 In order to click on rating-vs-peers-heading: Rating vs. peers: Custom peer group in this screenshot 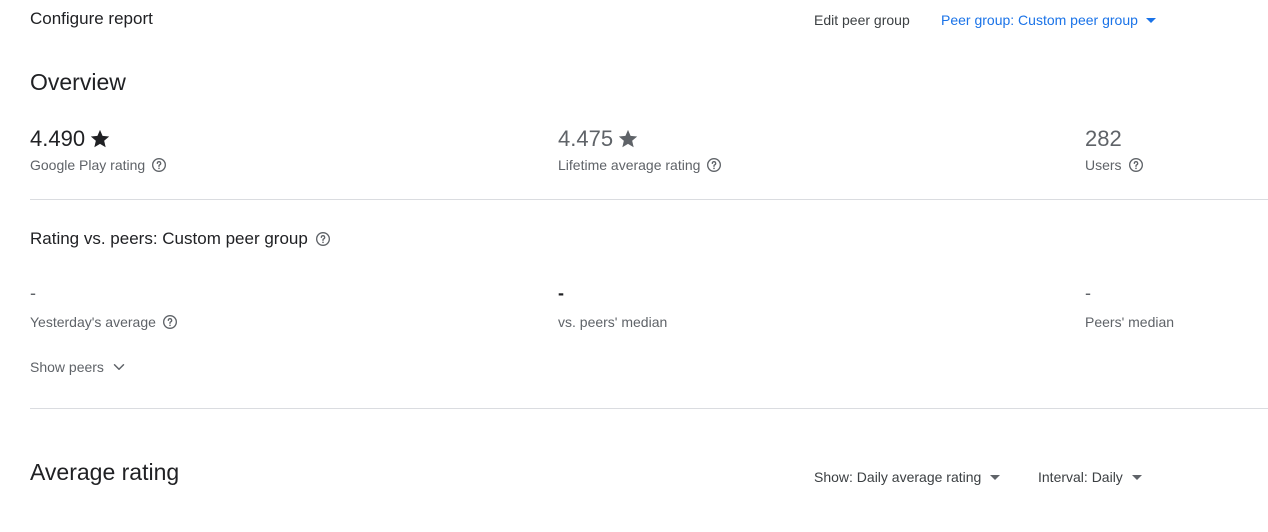, I will do `click(180, 239)`.